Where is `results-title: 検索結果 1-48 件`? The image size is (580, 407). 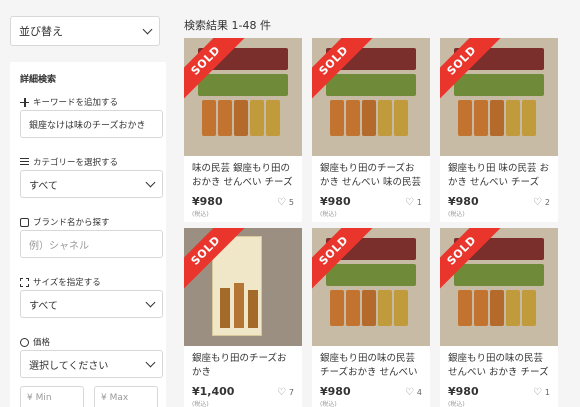
results-title: 検索結果 1-48 件 is located at coordinates (227, 25).